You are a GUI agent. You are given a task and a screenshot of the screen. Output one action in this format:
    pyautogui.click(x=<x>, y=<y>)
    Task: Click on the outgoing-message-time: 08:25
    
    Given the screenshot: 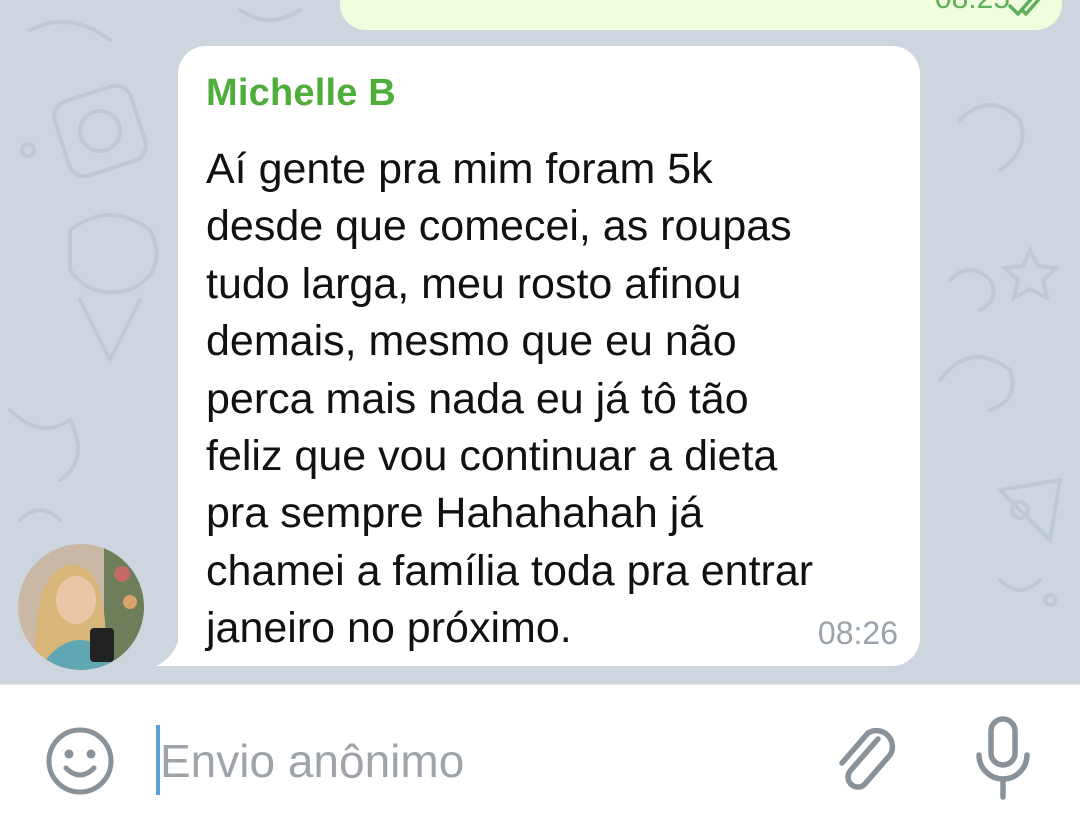 What is the action you would take?
    pyautogui.click(x=972, y=8)
    